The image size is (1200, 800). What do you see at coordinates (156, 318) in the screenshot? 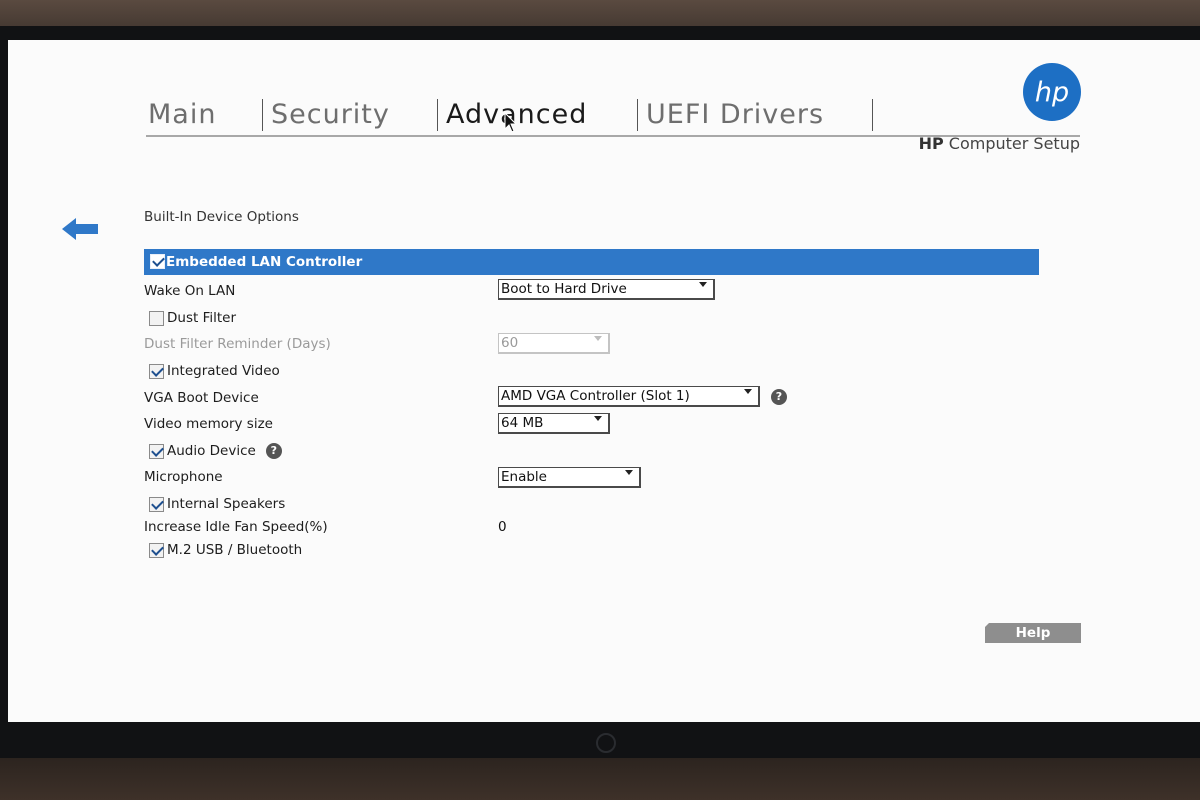
I see `dust-filter-checkbox` at bounding box center [156, 318].